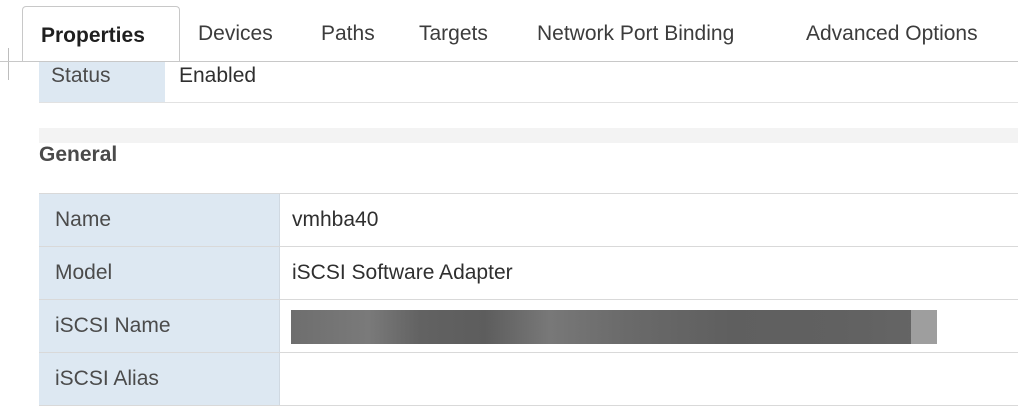 The height and width of the screenshot is (406, 1018). What do you see at coordinates (218, 75) in the screenshot?
I see `status-value: Enabled` at bounding box center [218, 75].